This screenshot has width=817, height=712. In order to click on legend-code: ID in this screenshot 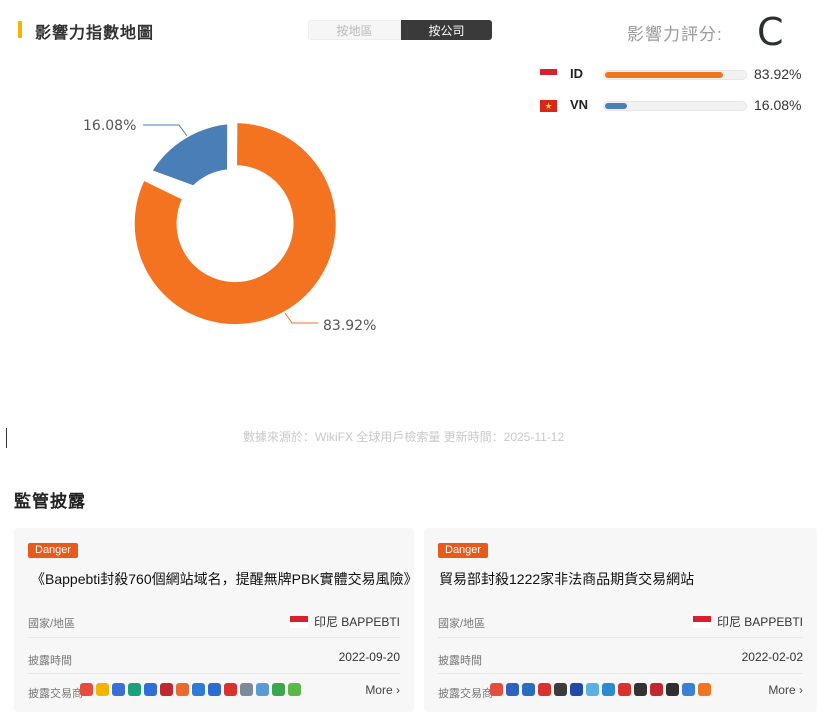, I will do `click(576, 73)`.